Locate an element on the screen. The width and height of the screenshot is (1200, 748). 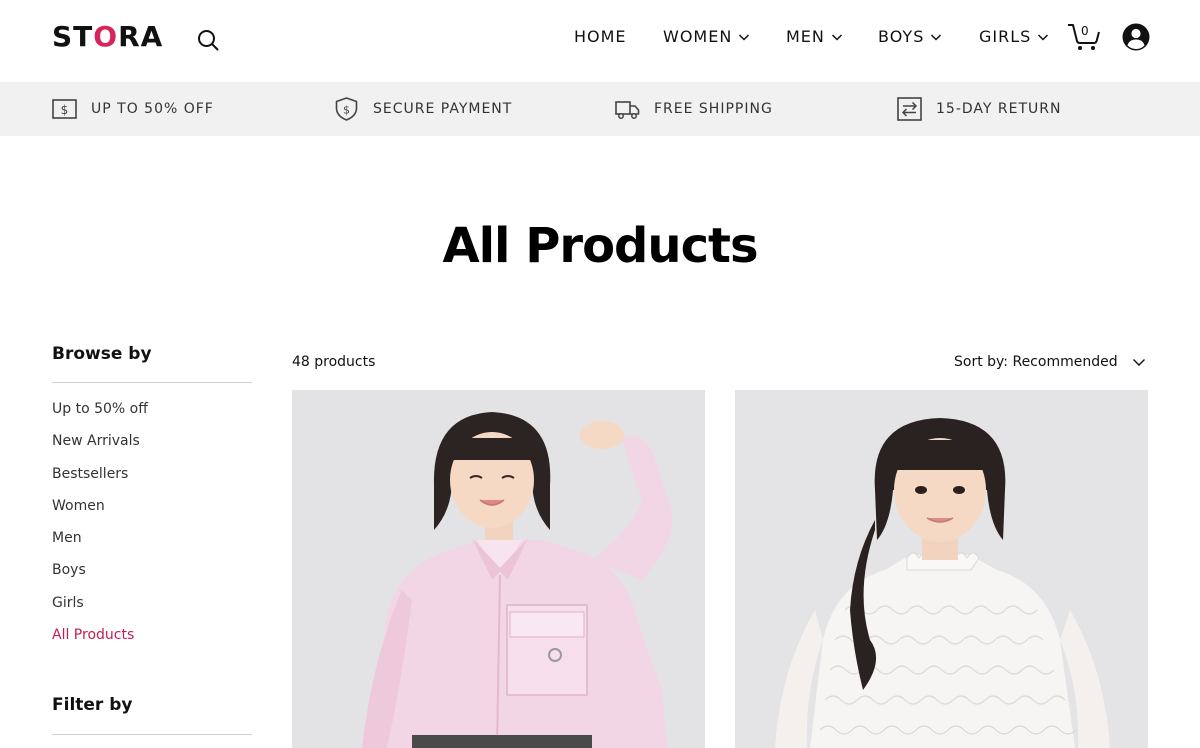
benefit-secure-payment-label: SECURE PAYMENT is located at coordinates (443, 109).